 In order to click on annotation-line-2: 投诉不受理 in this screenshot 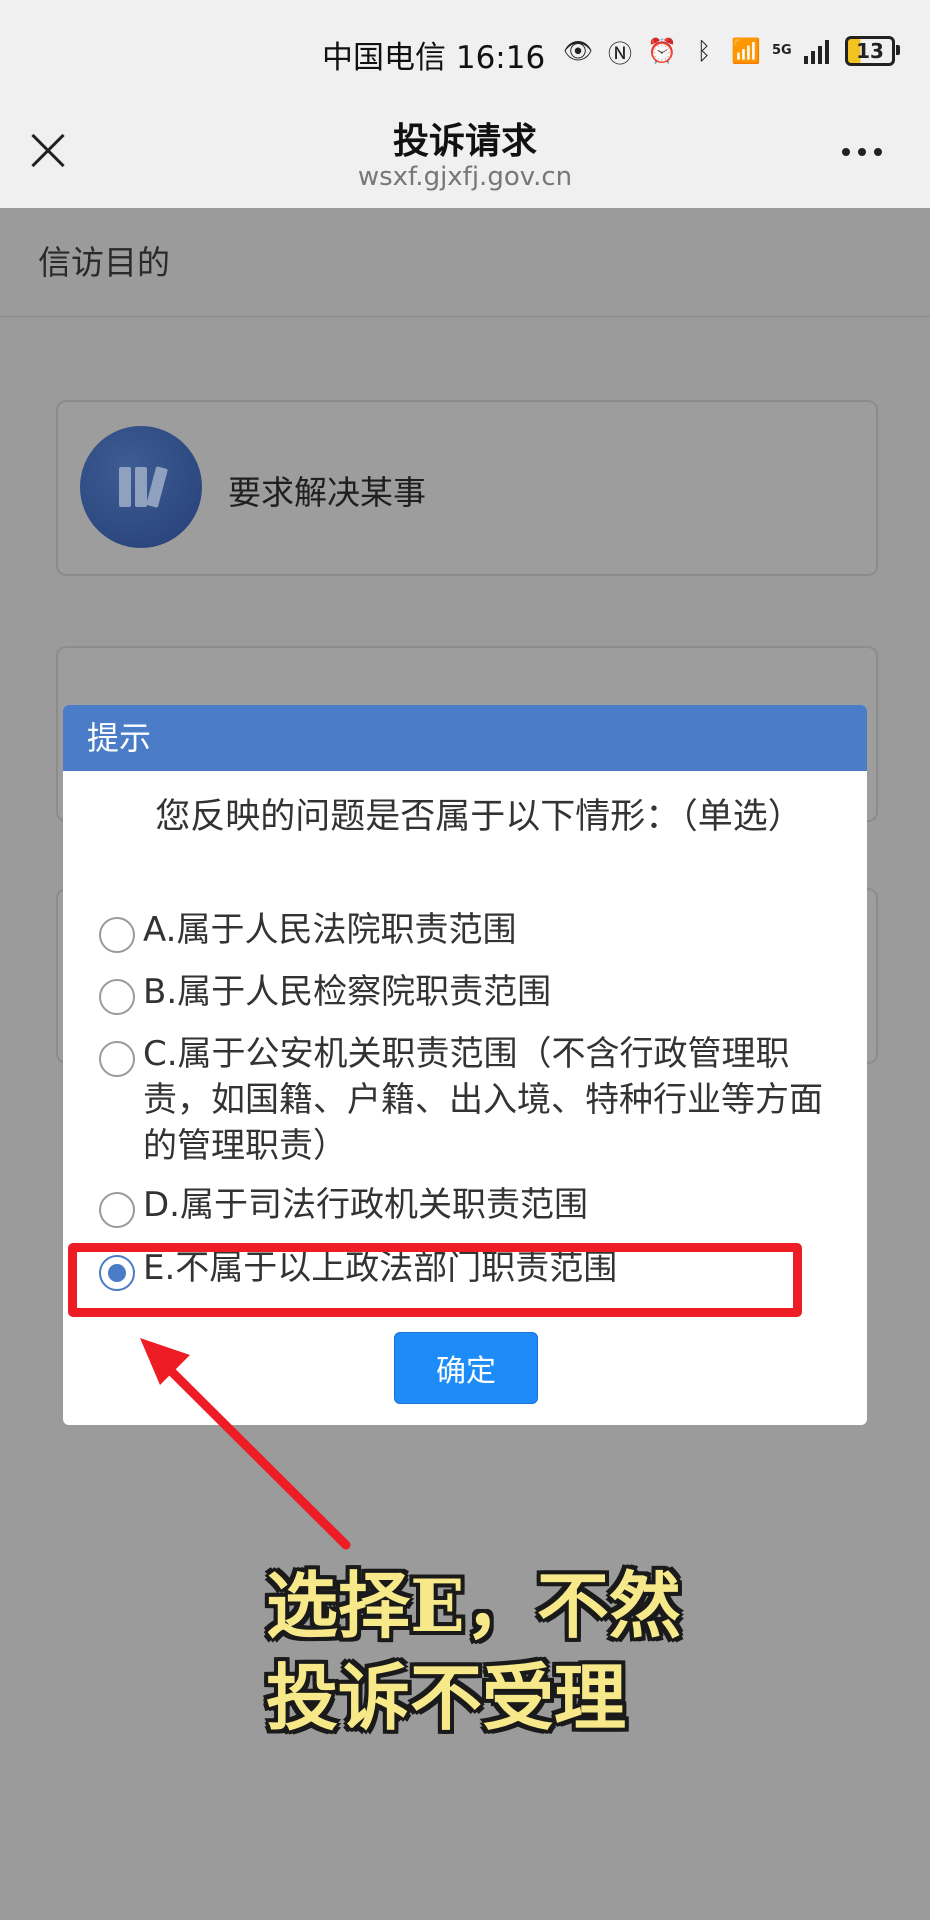, I will do `click(446, 1697)`.